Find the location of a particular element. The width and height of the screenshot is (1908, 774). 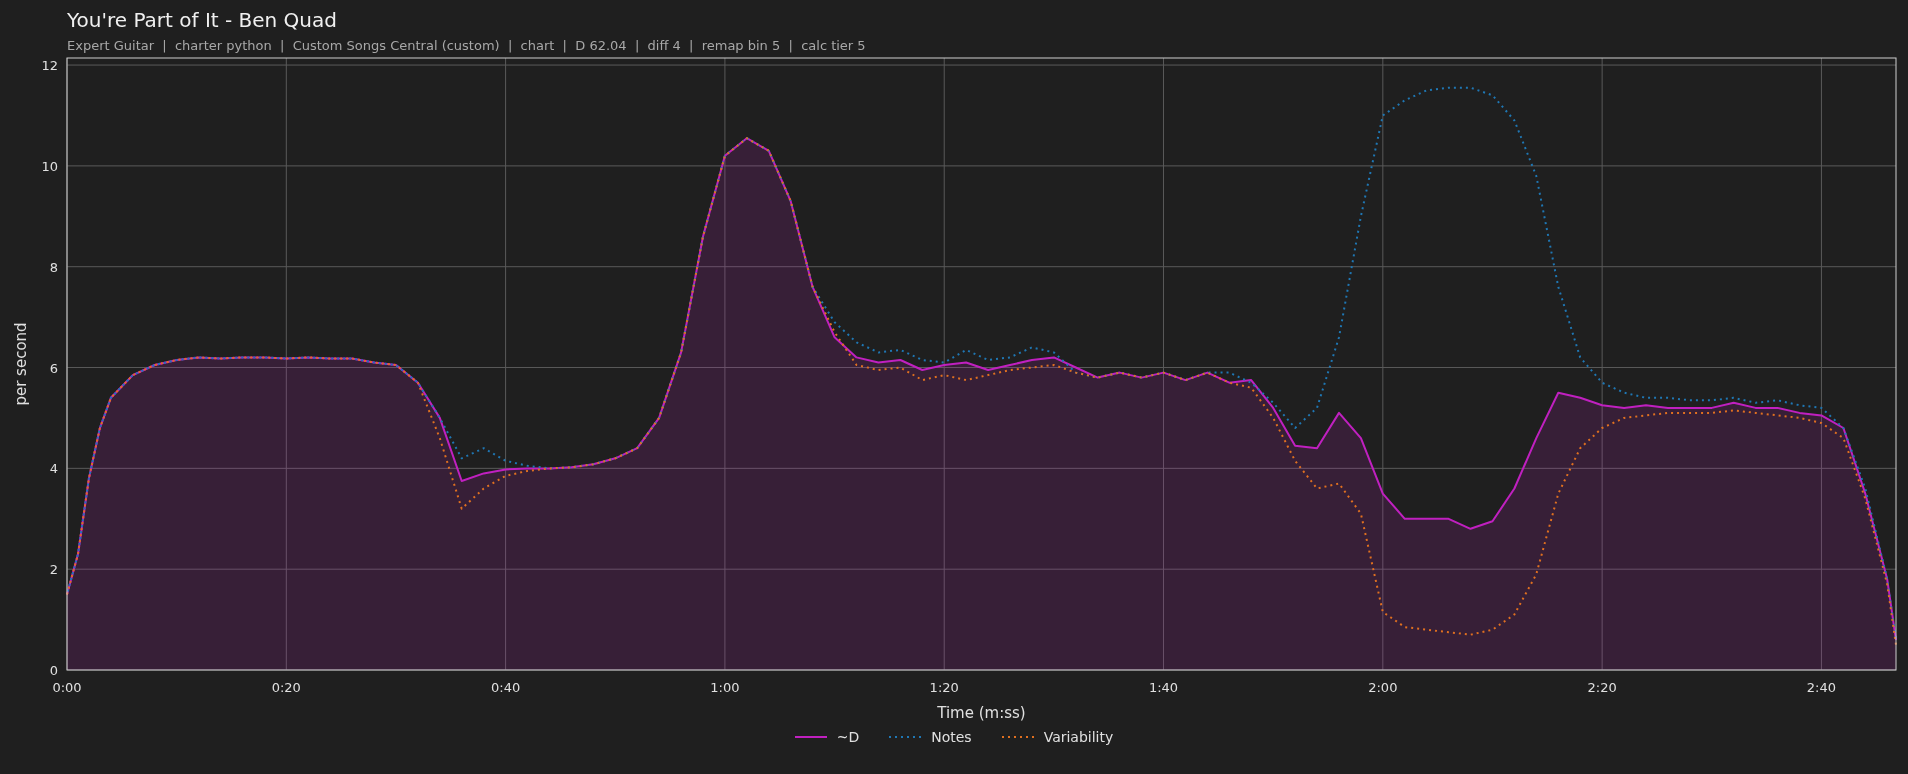

x-tick-label: 0:40 is located at coordinates (506, 687).